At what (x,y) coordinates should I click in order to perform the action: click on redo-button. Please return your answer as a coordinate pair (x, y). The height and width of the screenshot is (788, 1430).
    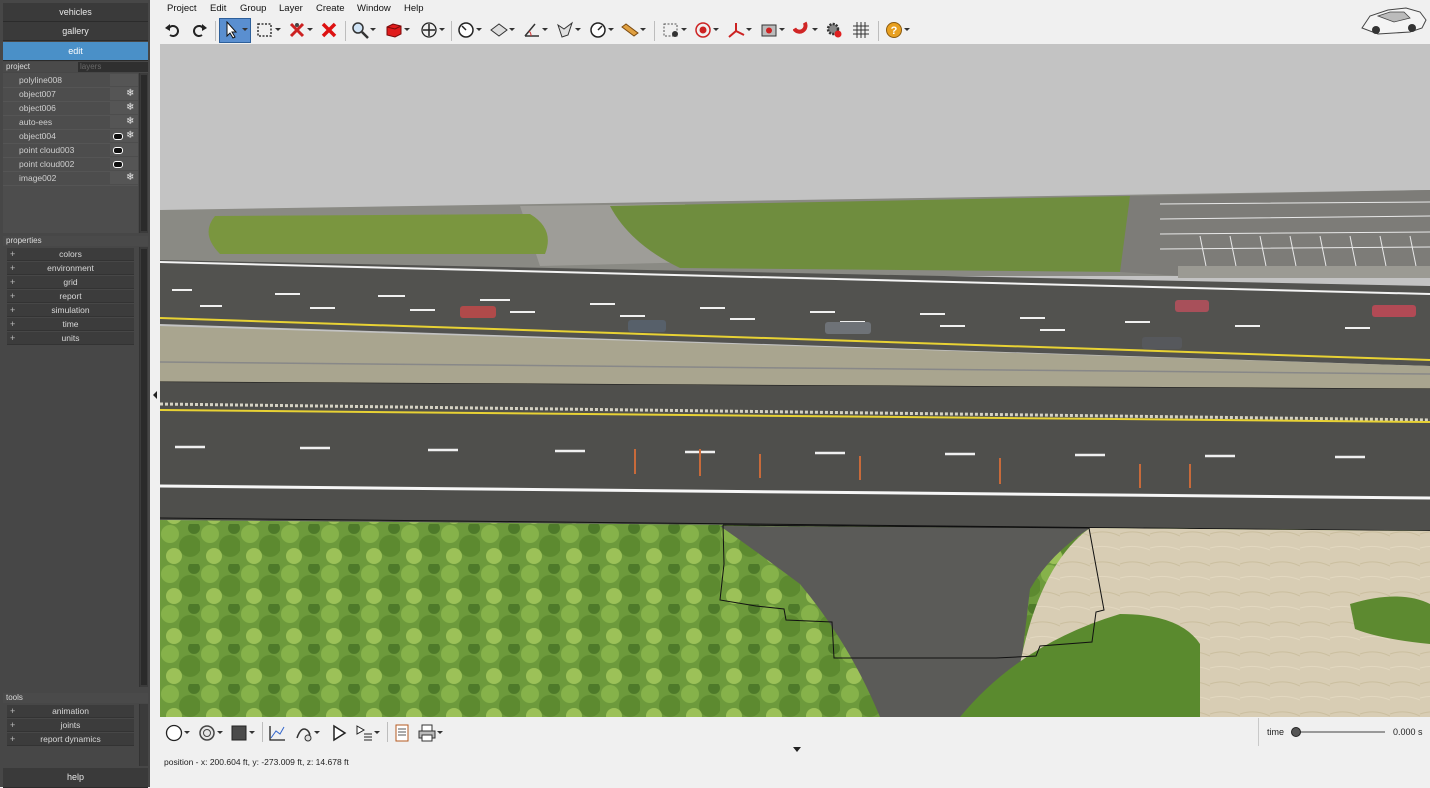
    Looking at the image, I should click on (200, 30).